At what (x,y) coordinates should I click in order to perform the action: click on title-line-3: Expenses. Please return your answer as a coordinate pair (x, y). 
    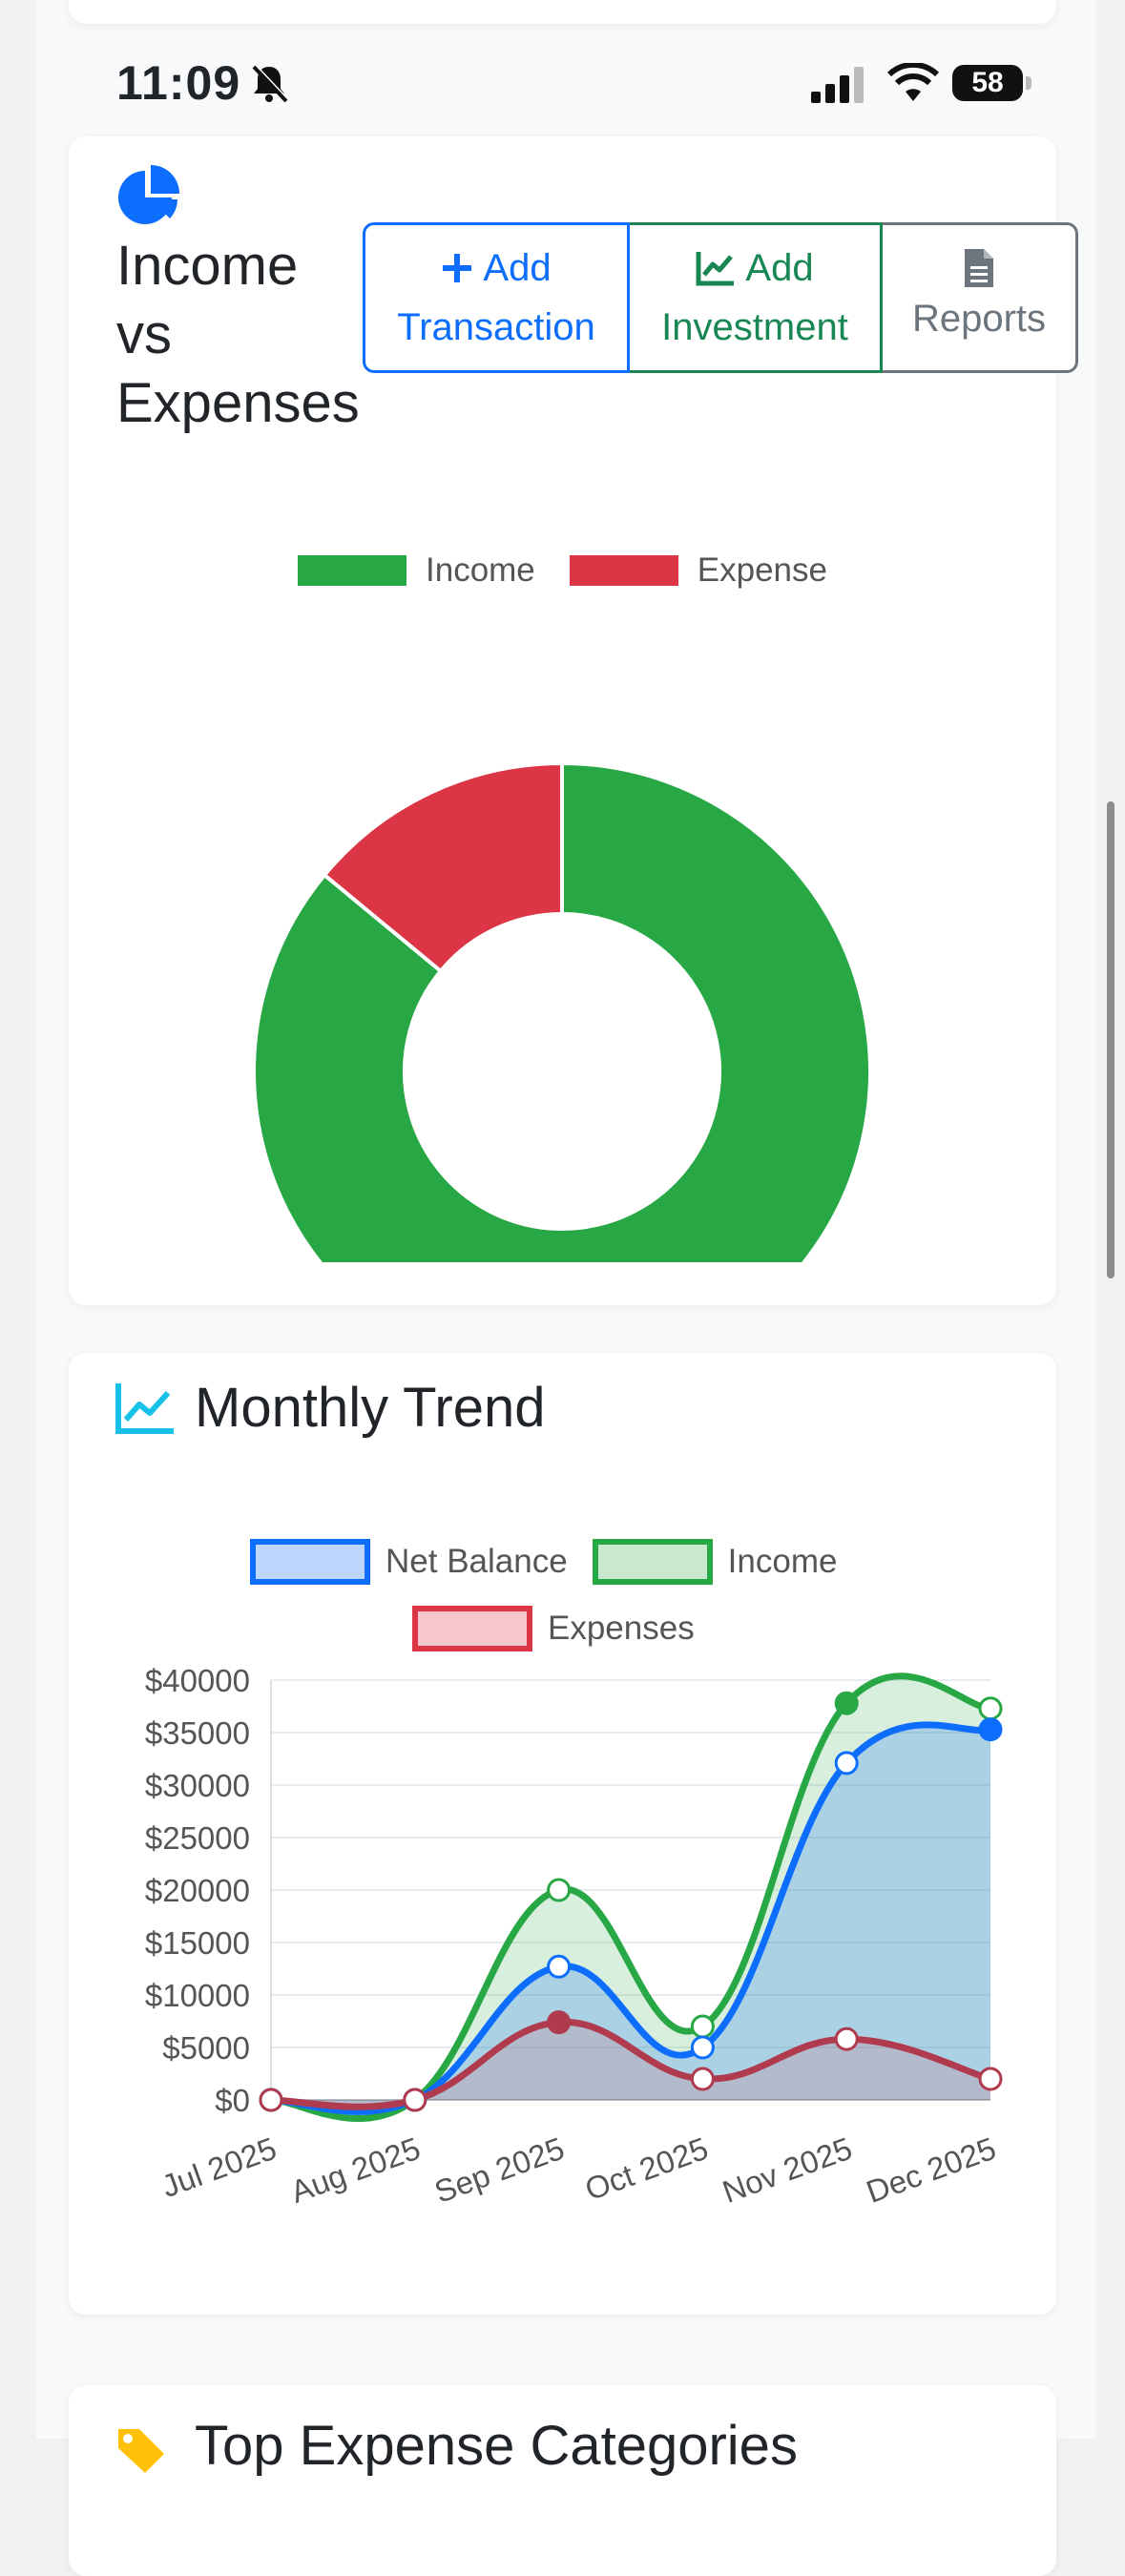
    Looking at the image, I should click on (238, 403).